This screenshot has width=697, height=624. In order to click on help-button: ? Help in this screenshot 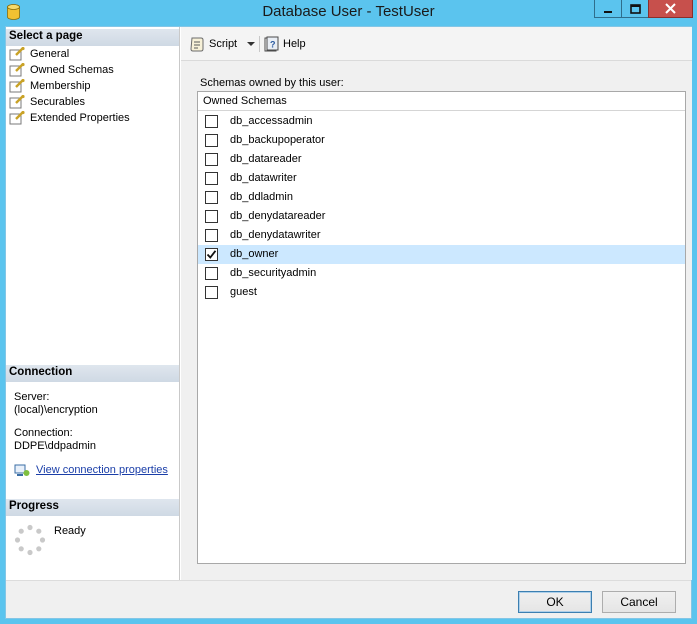, I will do `click(284, 44)`.